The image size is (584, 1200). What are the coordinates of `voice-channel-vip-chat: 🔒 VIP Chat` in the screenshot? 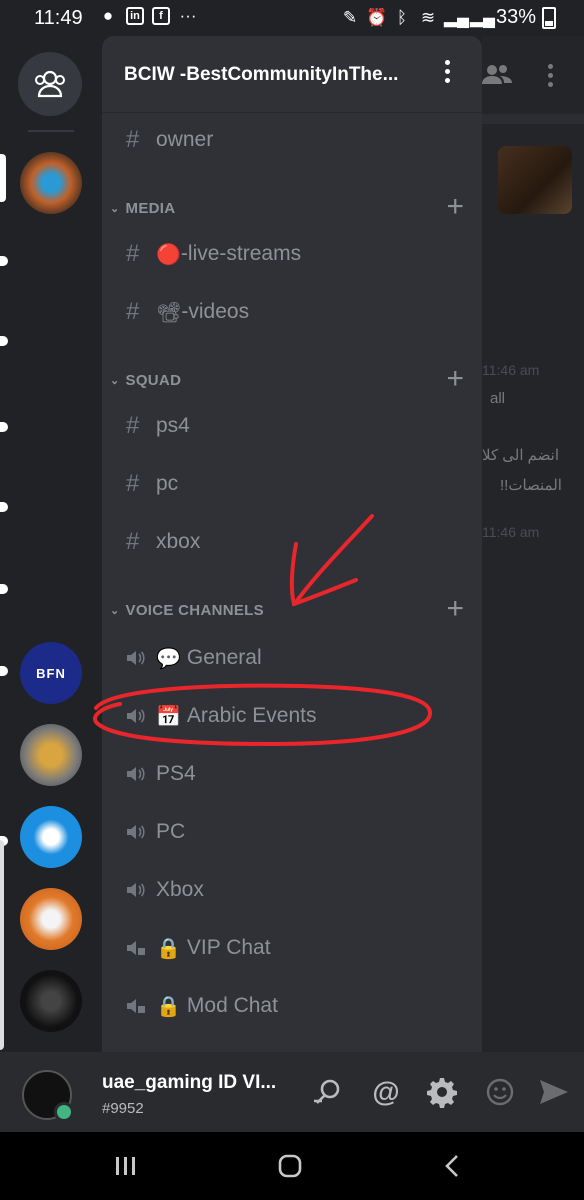 It's located at (198, 948).